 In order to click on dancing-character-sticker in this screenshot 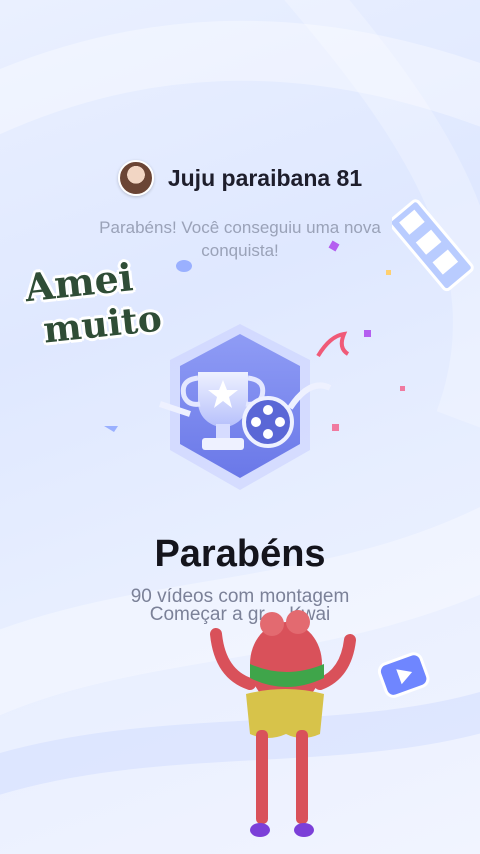, I will do `click(285, 724)`.